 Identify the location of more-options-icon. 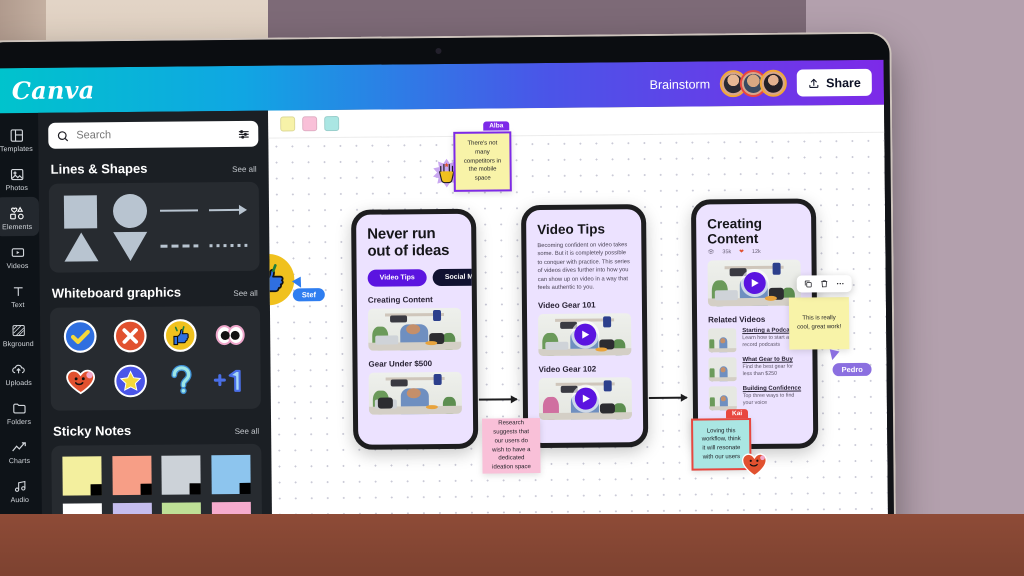
(840, 283).